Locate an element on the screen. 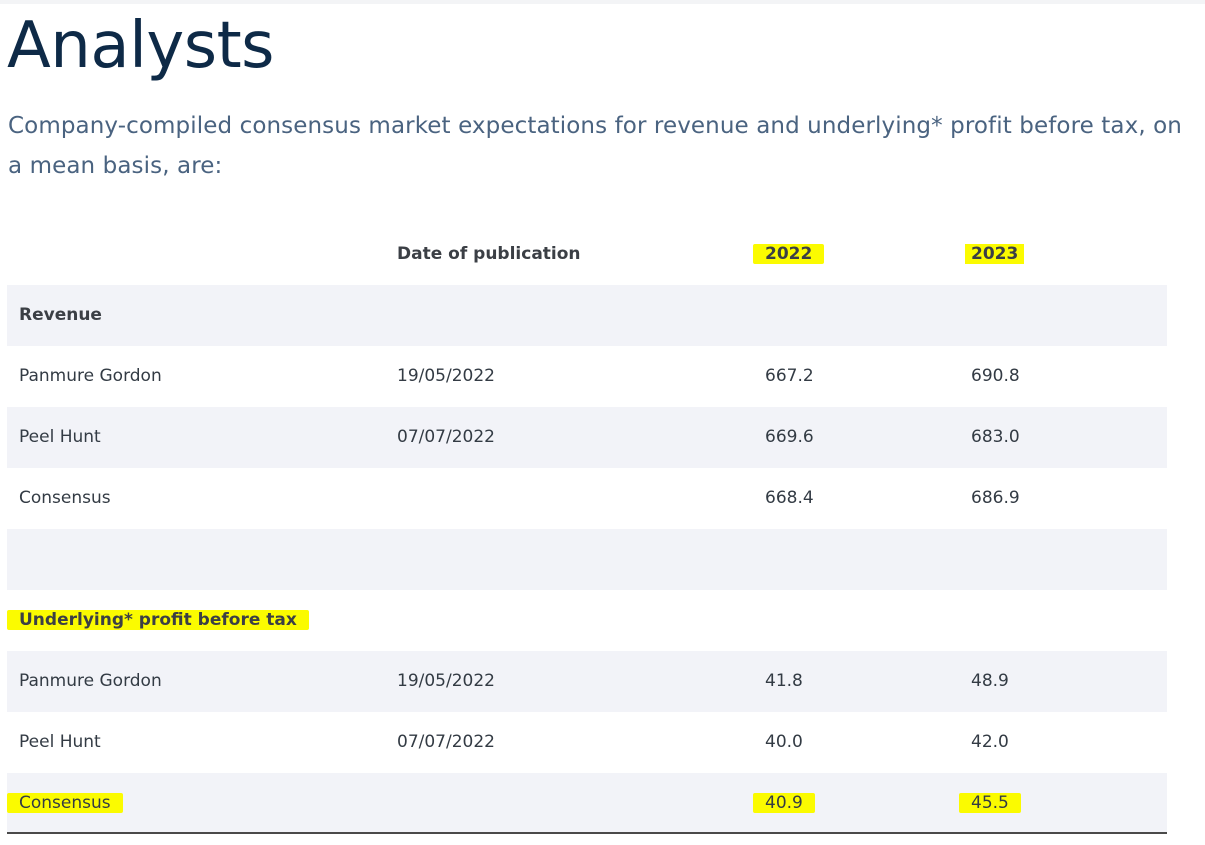 The image size is (1205, 845). header-2022: 2022 is located at coordinates (789, 254).